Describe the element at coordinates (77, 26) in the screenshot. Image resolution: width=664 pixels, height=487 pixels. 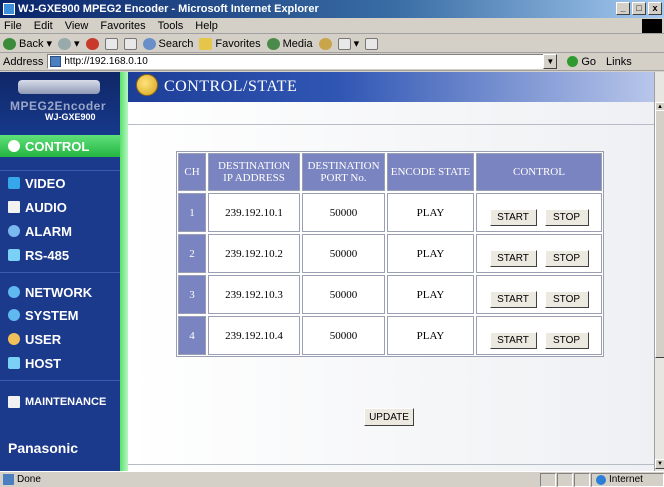
I see `menu-view: View` at that location.